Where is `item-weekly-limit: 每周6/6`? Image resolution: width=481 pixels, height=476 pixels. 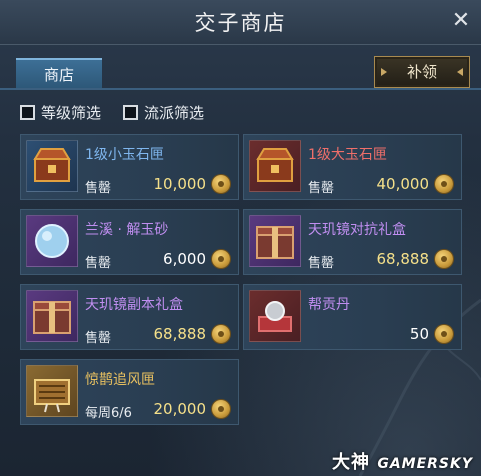
item-weekly-limit: 每周6/6 is located at coordinates (108, 413).